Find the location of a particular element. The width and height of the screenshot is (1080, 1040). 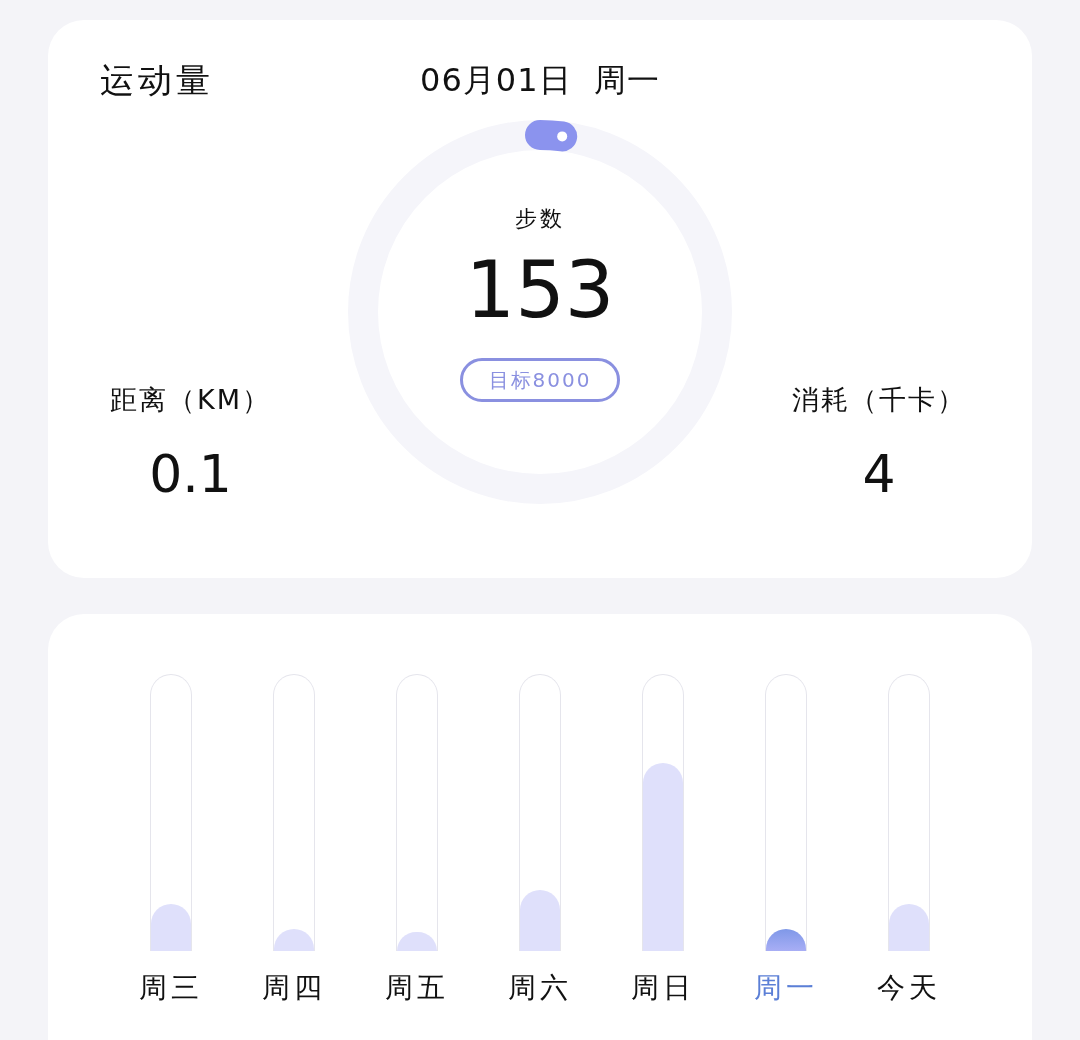

day-label: 周四 is located at coordinates (294, 988).